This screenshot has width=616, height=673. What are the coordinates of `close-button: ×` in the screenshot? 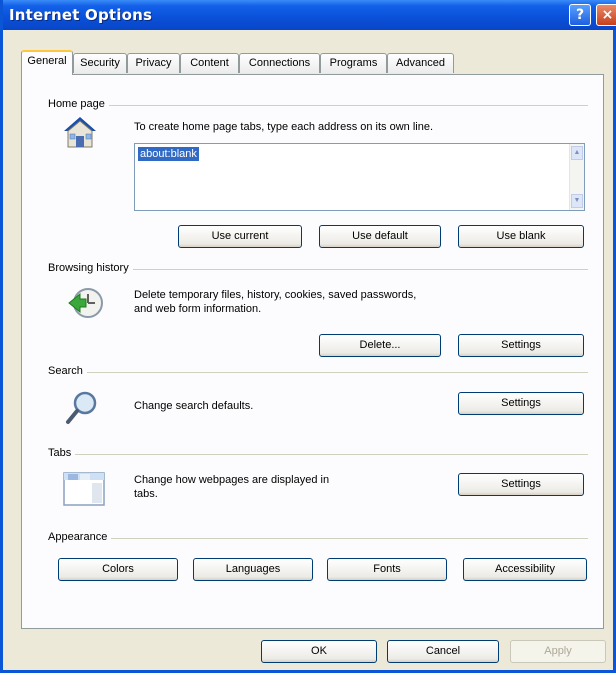 It's located at (606, 15).